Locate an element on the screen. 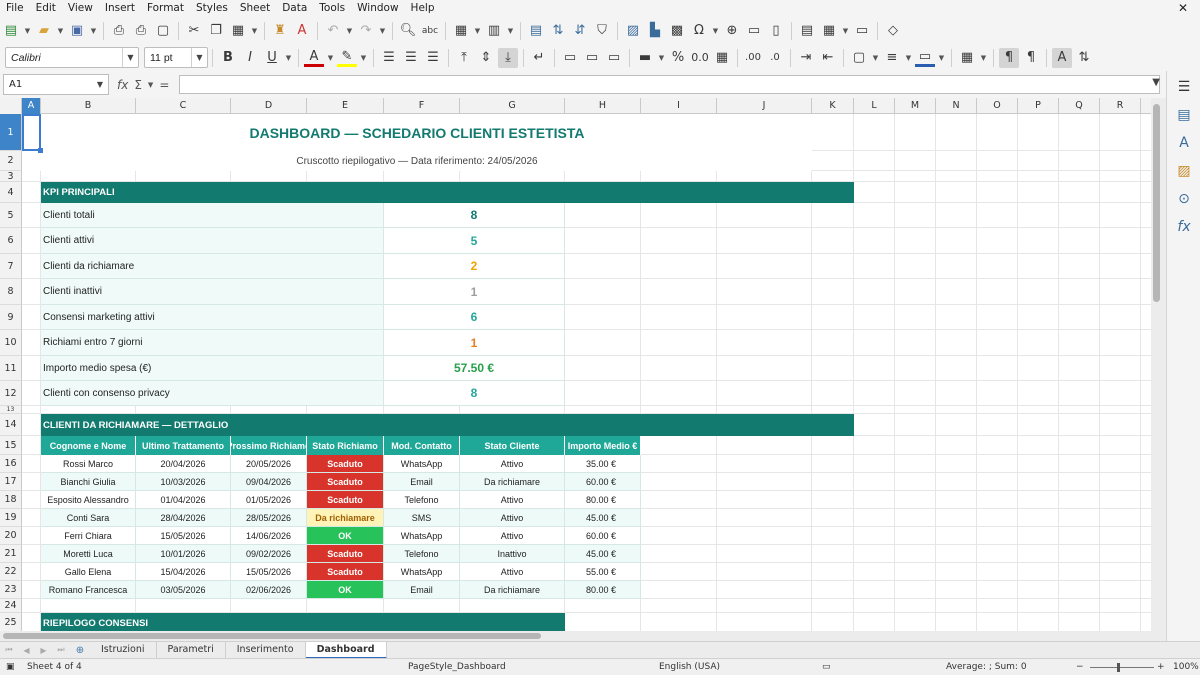 The image size is (1200, 675). add-sheet-icon: ⊕ is located at coordinates (80, 650).